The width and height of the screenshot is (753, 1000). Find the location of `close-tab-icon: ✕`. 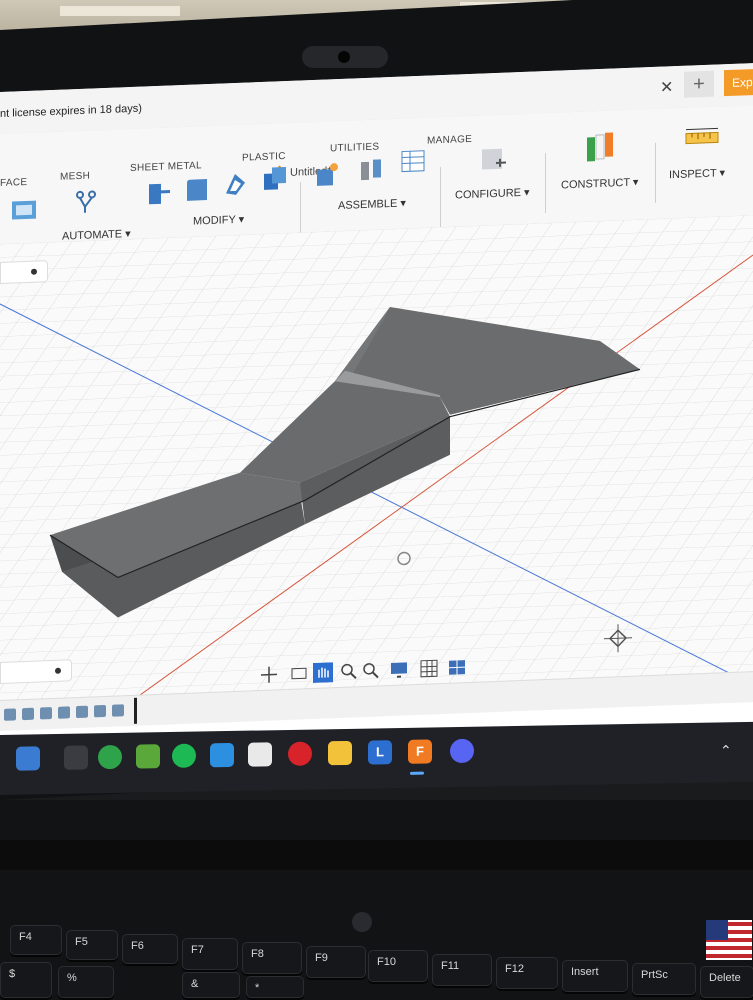

close-tab-icon: ✕ is located at coordinates (666, 87).